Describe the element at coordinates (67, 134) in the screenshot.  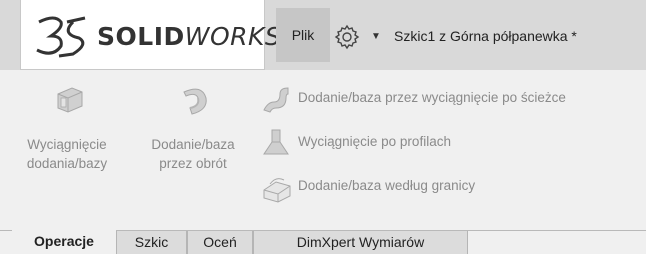
I see `extrude-boss-button: Wyciągnięcie dodania/bazy` at that location.